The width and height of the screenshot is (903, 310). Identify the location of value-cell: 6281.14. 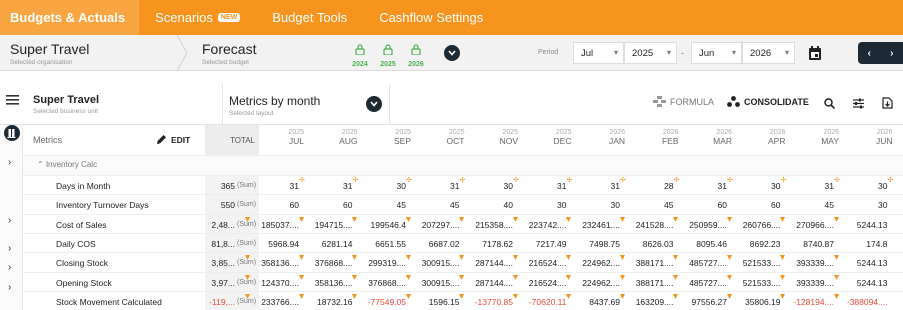
(327, 244).